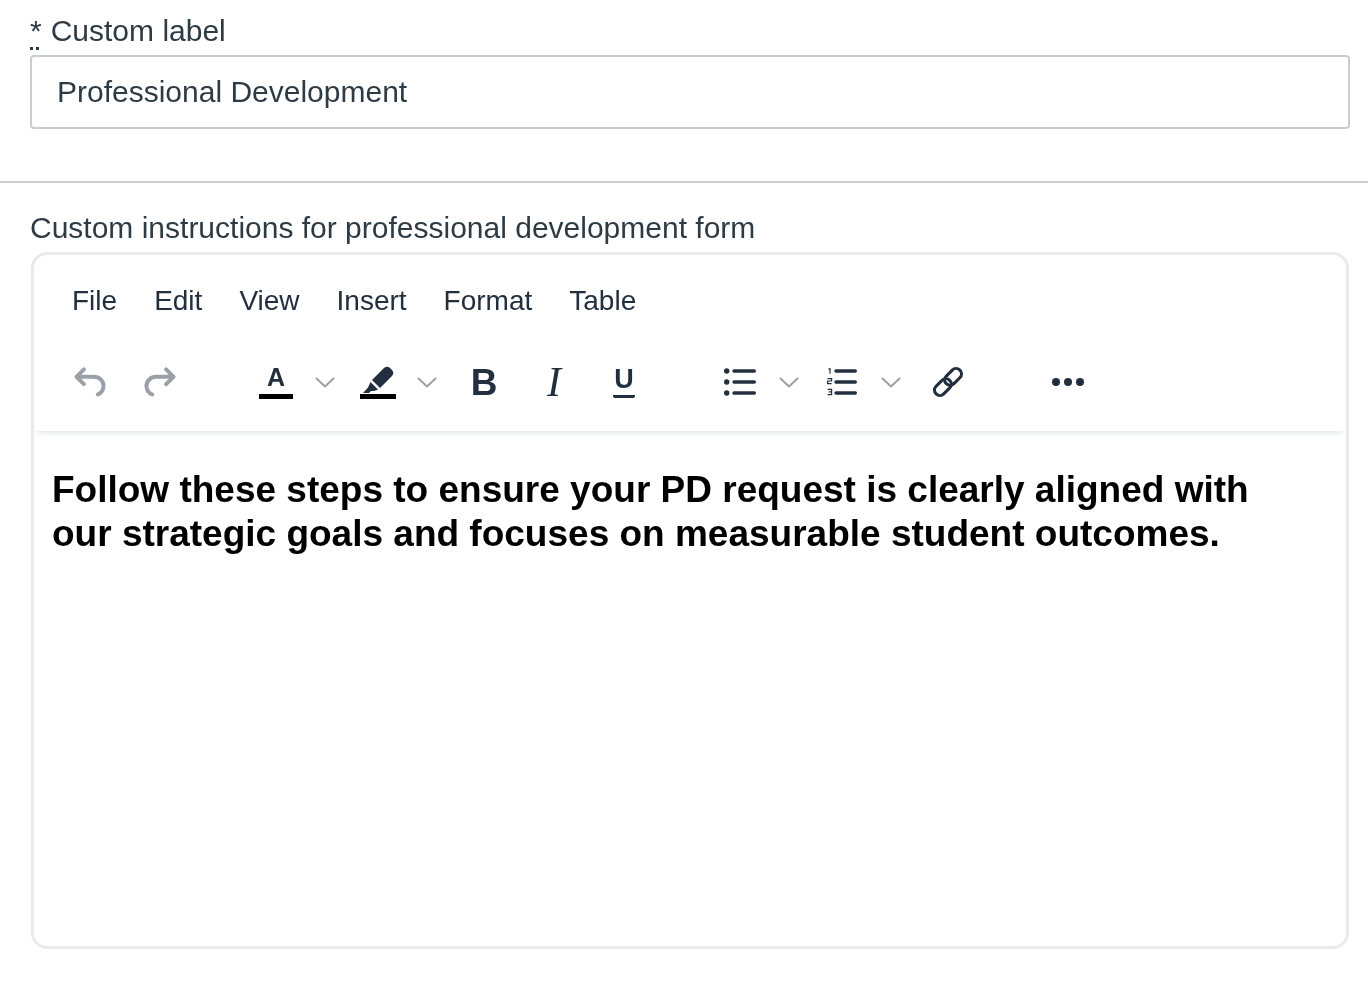 The width and height of the screenshot is (1368, 988). I want to click on numbered-list-icon, so click(842, 382).